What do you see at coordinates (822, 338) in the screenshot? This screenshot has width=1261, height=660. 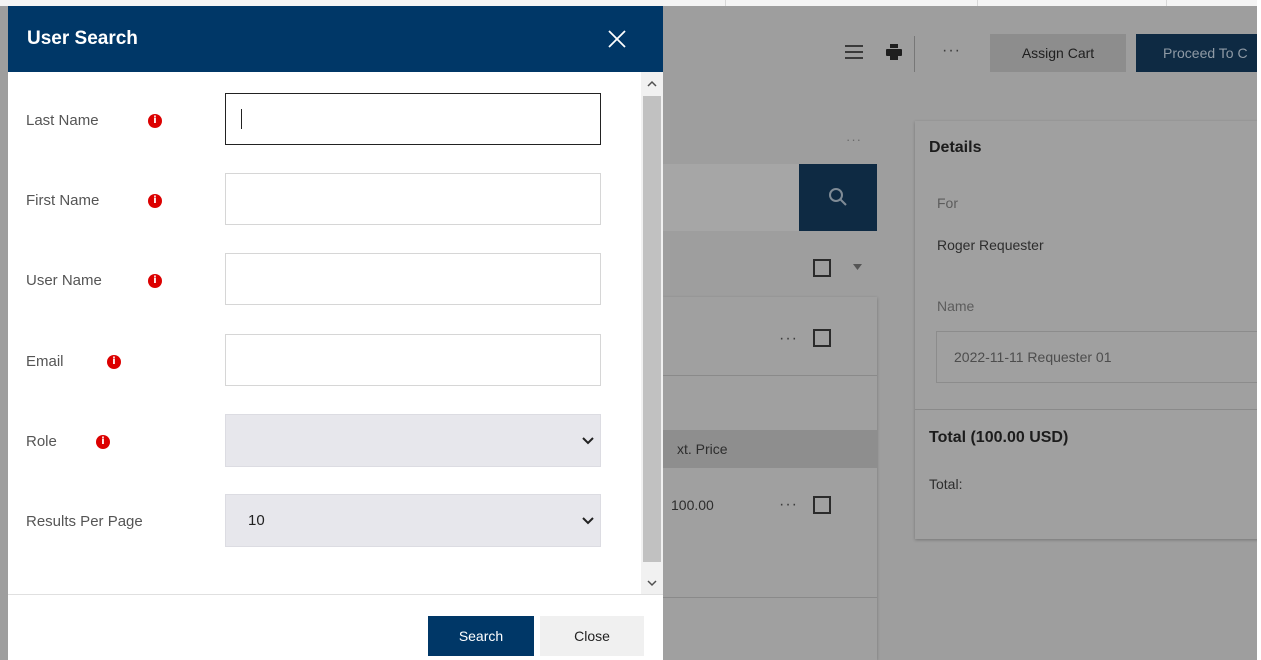 I see `item-checkbox` at bounding box center [822, 338].